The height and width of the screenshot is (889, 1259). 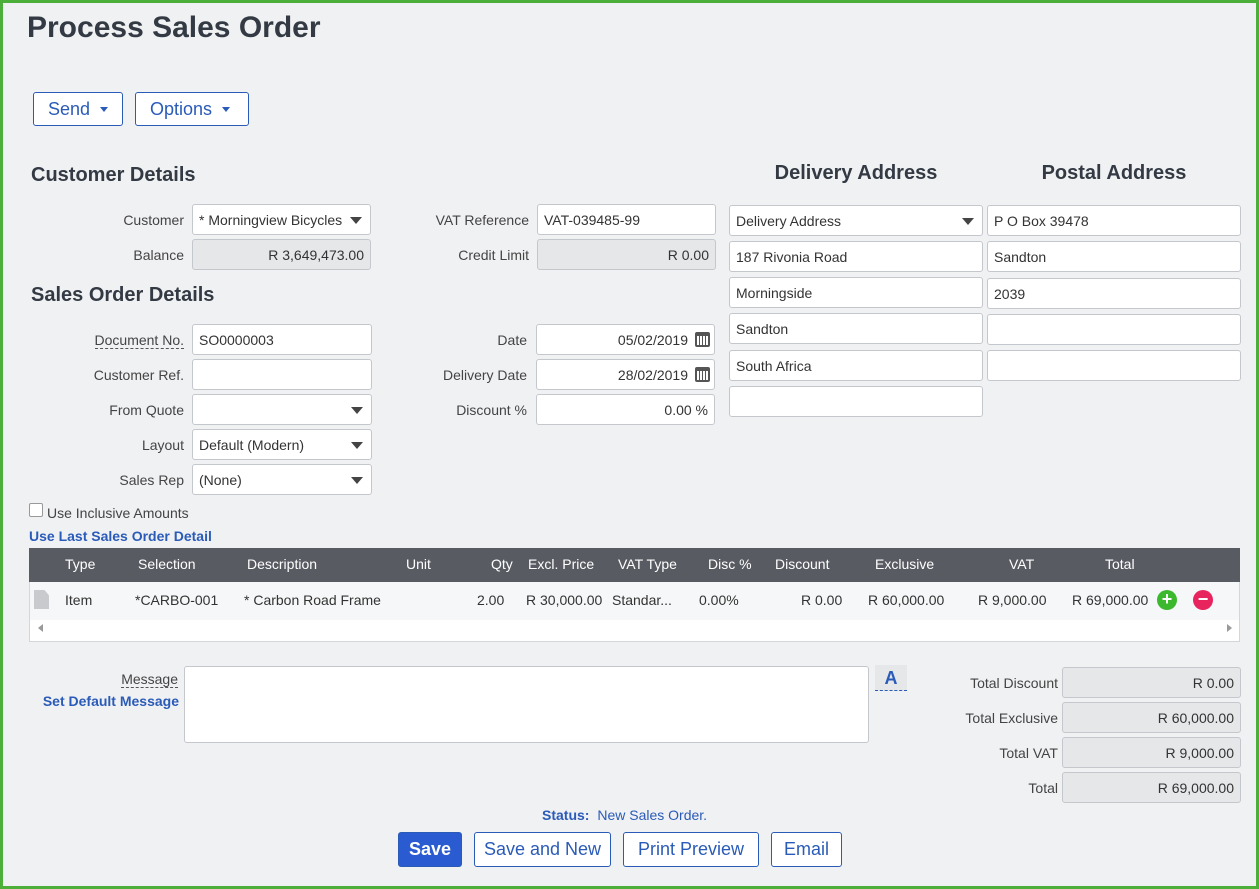 I want to click on col-selection: Selection, so click(x=167, y=564).